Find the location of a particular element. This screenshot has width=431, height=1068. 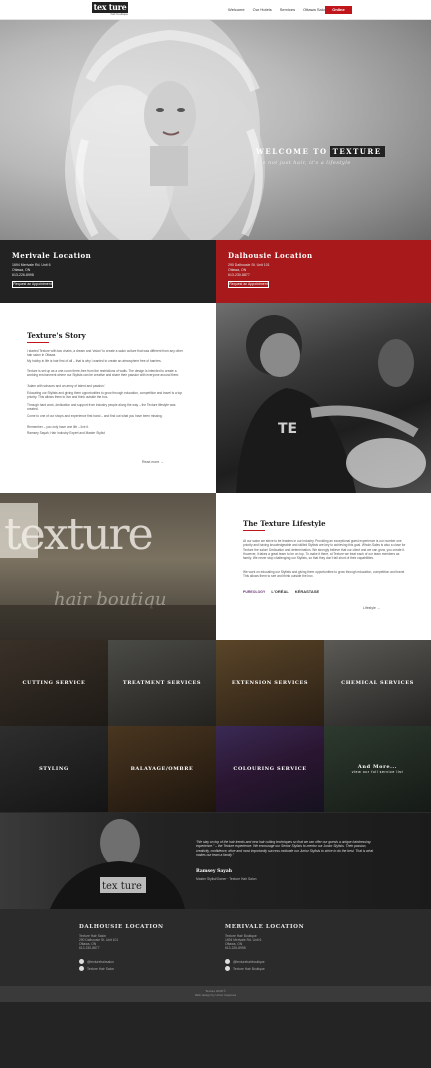

hero-portrait-image is located at coordinates (165, 130).